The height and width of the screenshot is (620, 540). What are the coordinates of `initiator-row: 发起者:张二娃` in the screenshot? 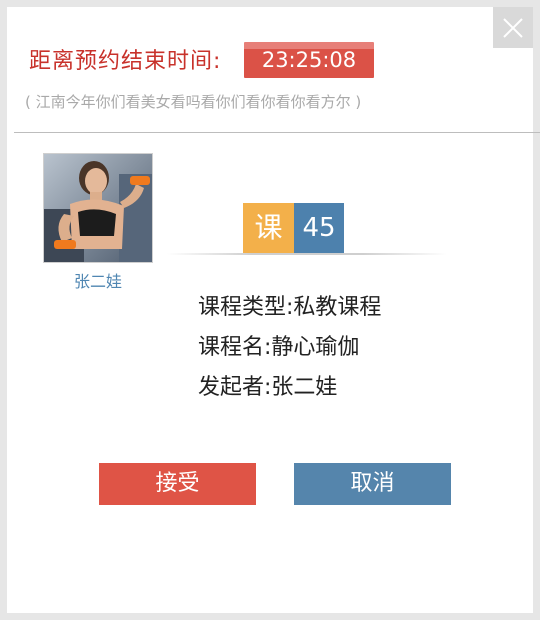 It's located at (289, 388).